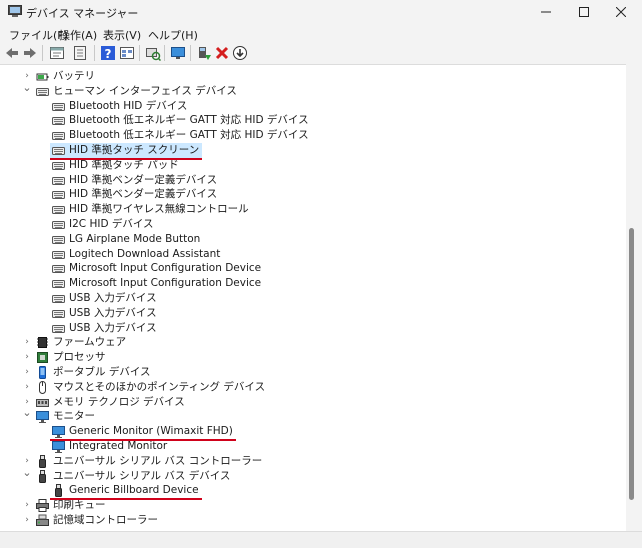 Image resolution: width=642 pixels, height=548 pixels. What do you see at coordinates (102, 372) in the screenshot?
I see `tree-item-label: ポータブル デバイス` at bounding box center [102, 372].